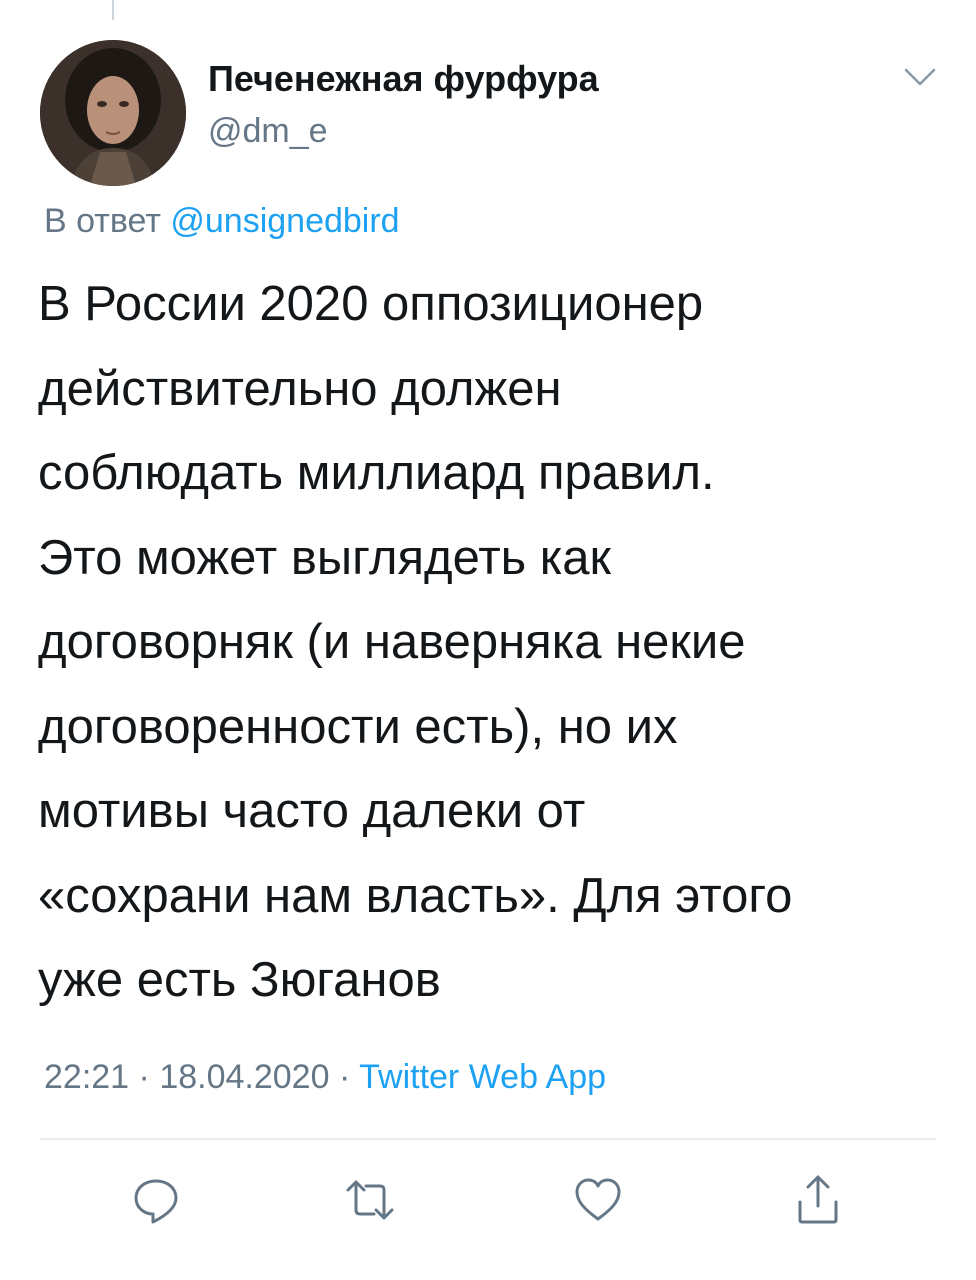  What do you see at coordinates (102, 221) in the screenshot?
I see `reply-prefix: В ответ` at bounding box center [102, 221].